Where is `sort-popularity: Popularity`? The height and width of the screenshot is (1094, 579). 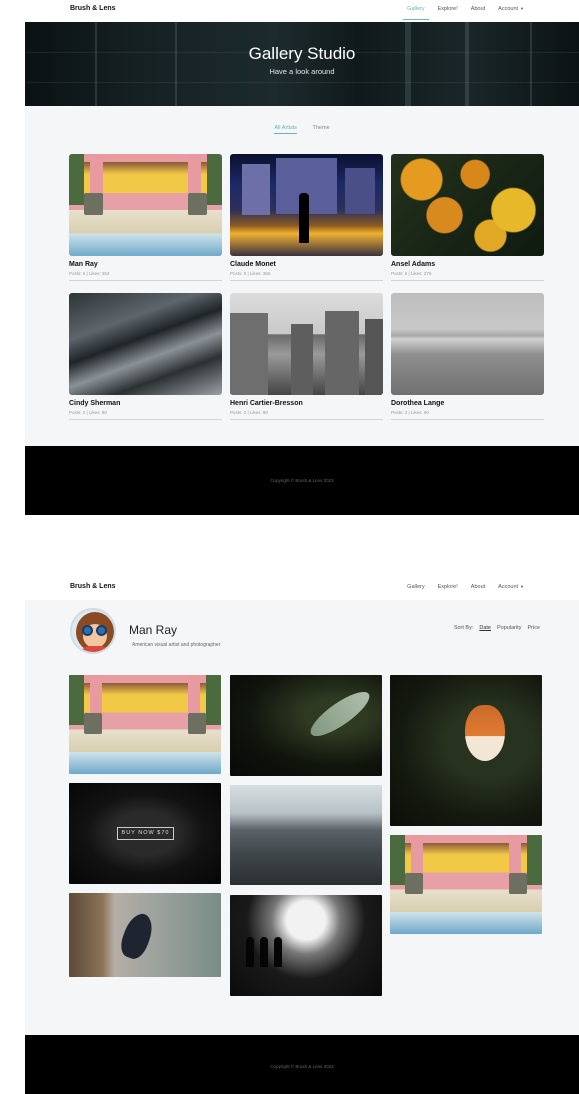
sort-popularity: Popularity is located at coordinates (509, 628).